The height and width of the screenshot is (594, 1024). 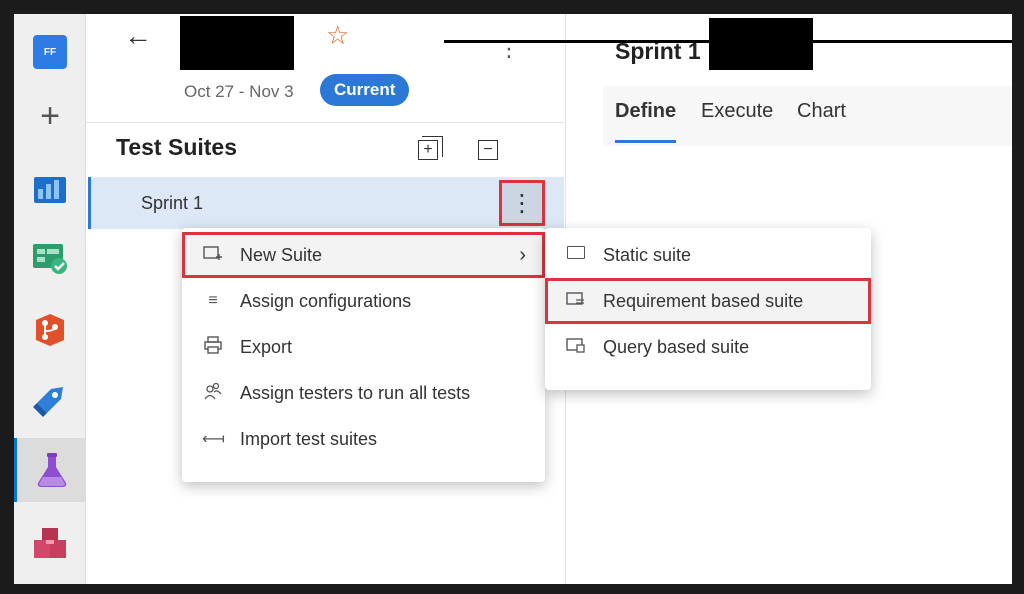 I want to click on tab-bar: Define Execute Chart, so click(x=807, y=116).